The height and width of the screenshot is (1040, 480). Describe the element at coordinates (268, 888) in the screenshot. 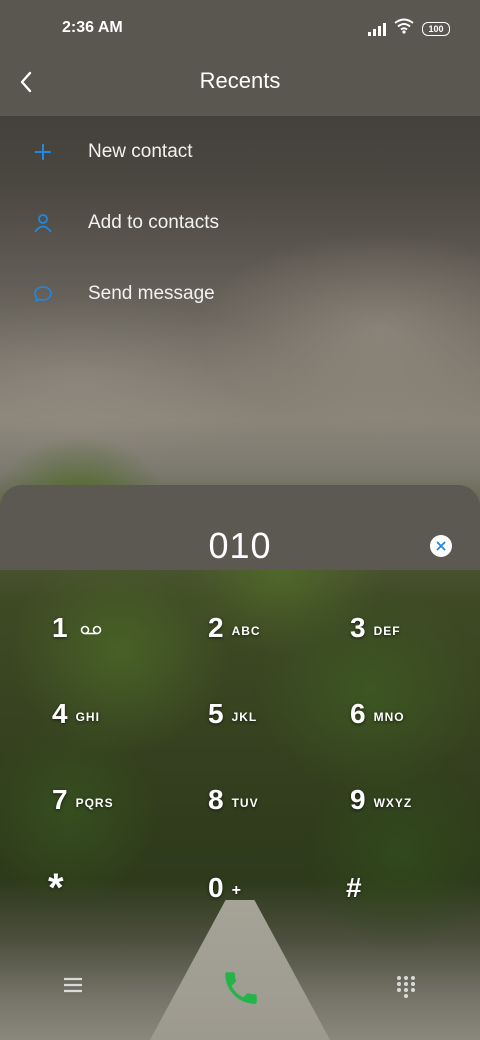

I see `key-0: 0 +` at that location.